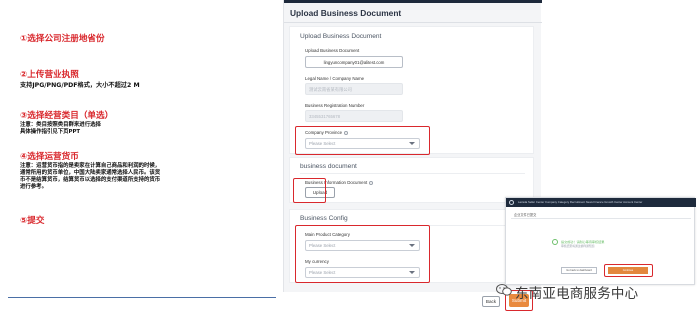  I want to click on check-circle-icon, so click(555, 242).